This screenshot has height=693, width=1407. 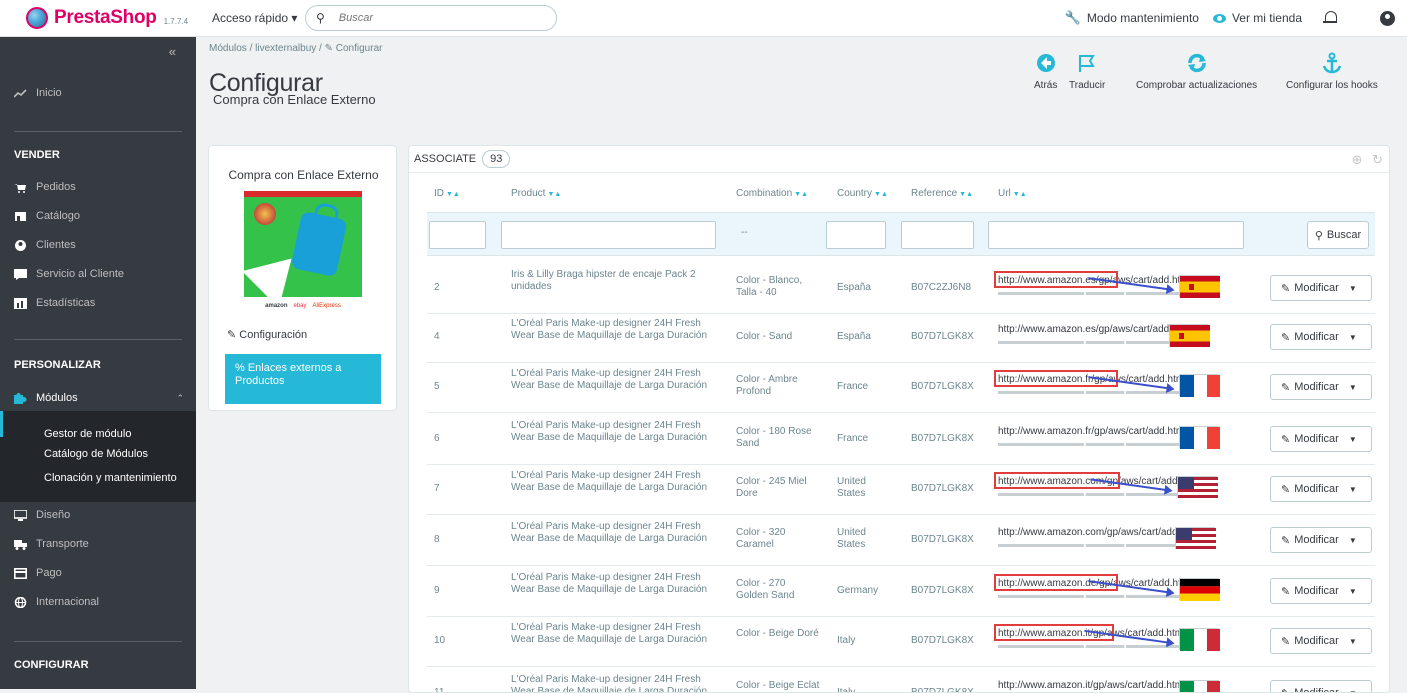 What do you see at coordinates (942, 193) in the screenshot?
I see `column-header-reference: Reference▼▲` at bounding box center [942, 193].